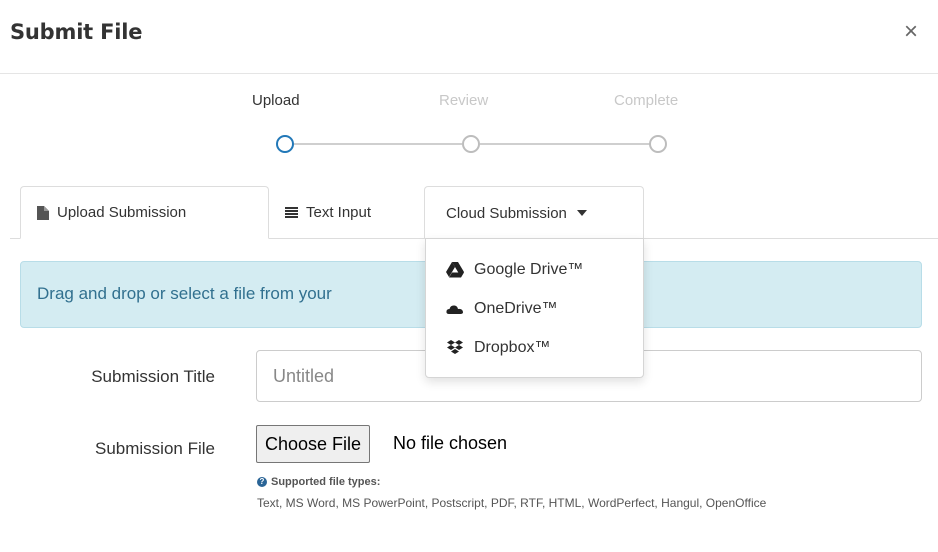 This screenshot has width=938, height=552. What do you see at coordinates (516, 308) in the screenshot?
I see `menu-item-label: OneDrive™` at bounding box center [516, 308].